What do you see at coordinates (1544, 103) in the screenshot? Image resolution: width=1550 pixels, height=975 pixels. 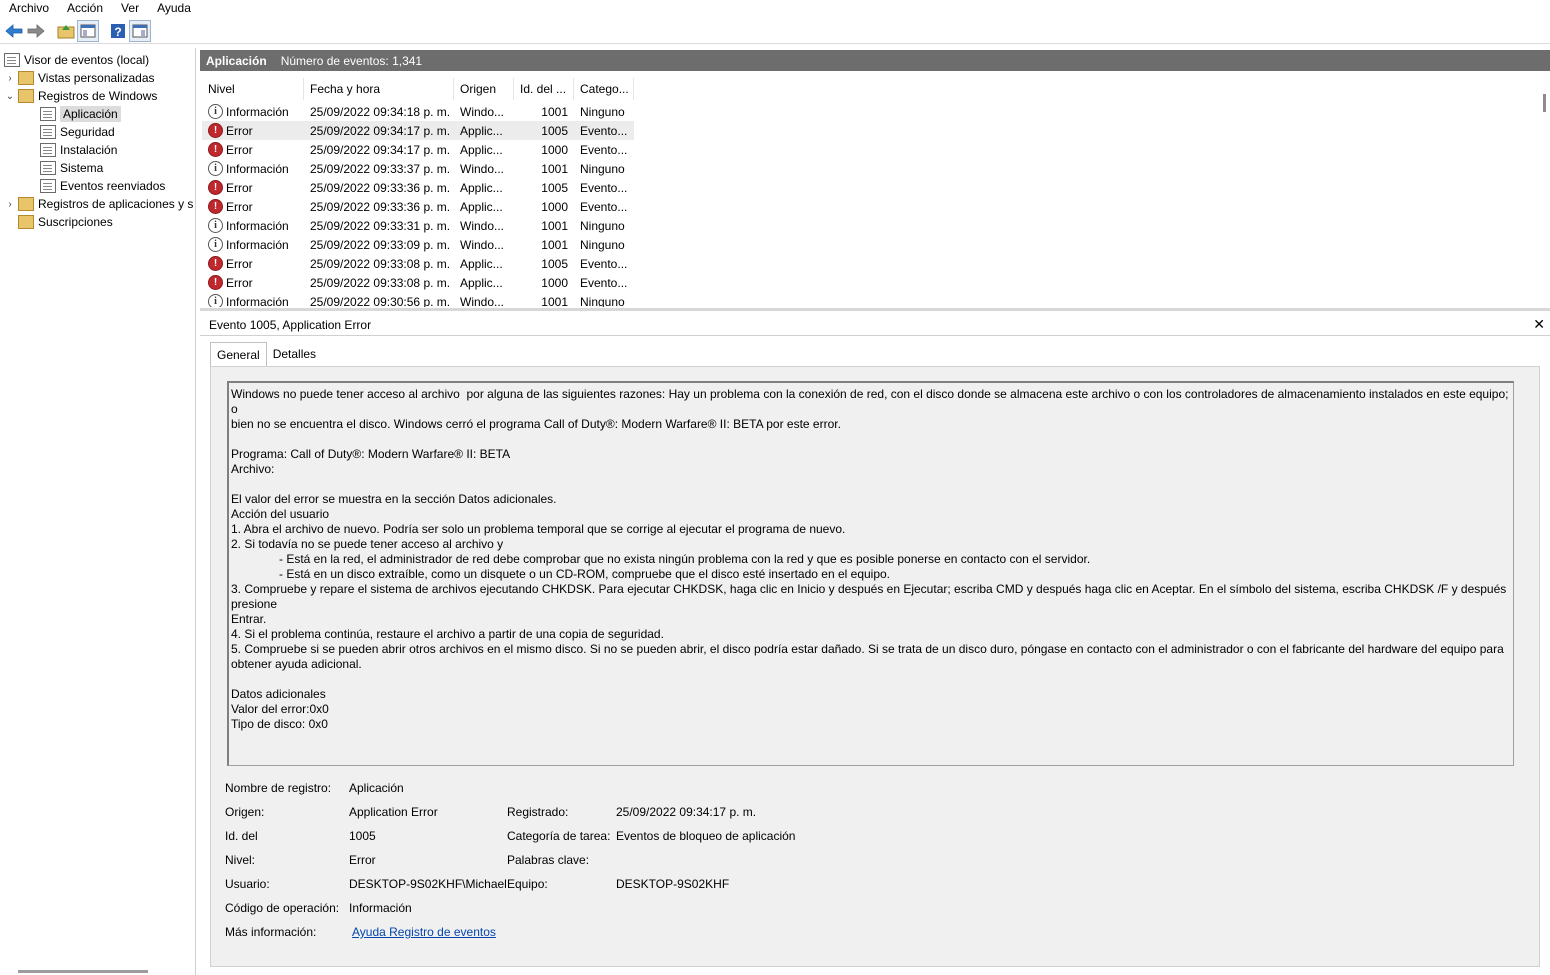 I see `vertical-scrollbar` at bounding box center [1544, 103].